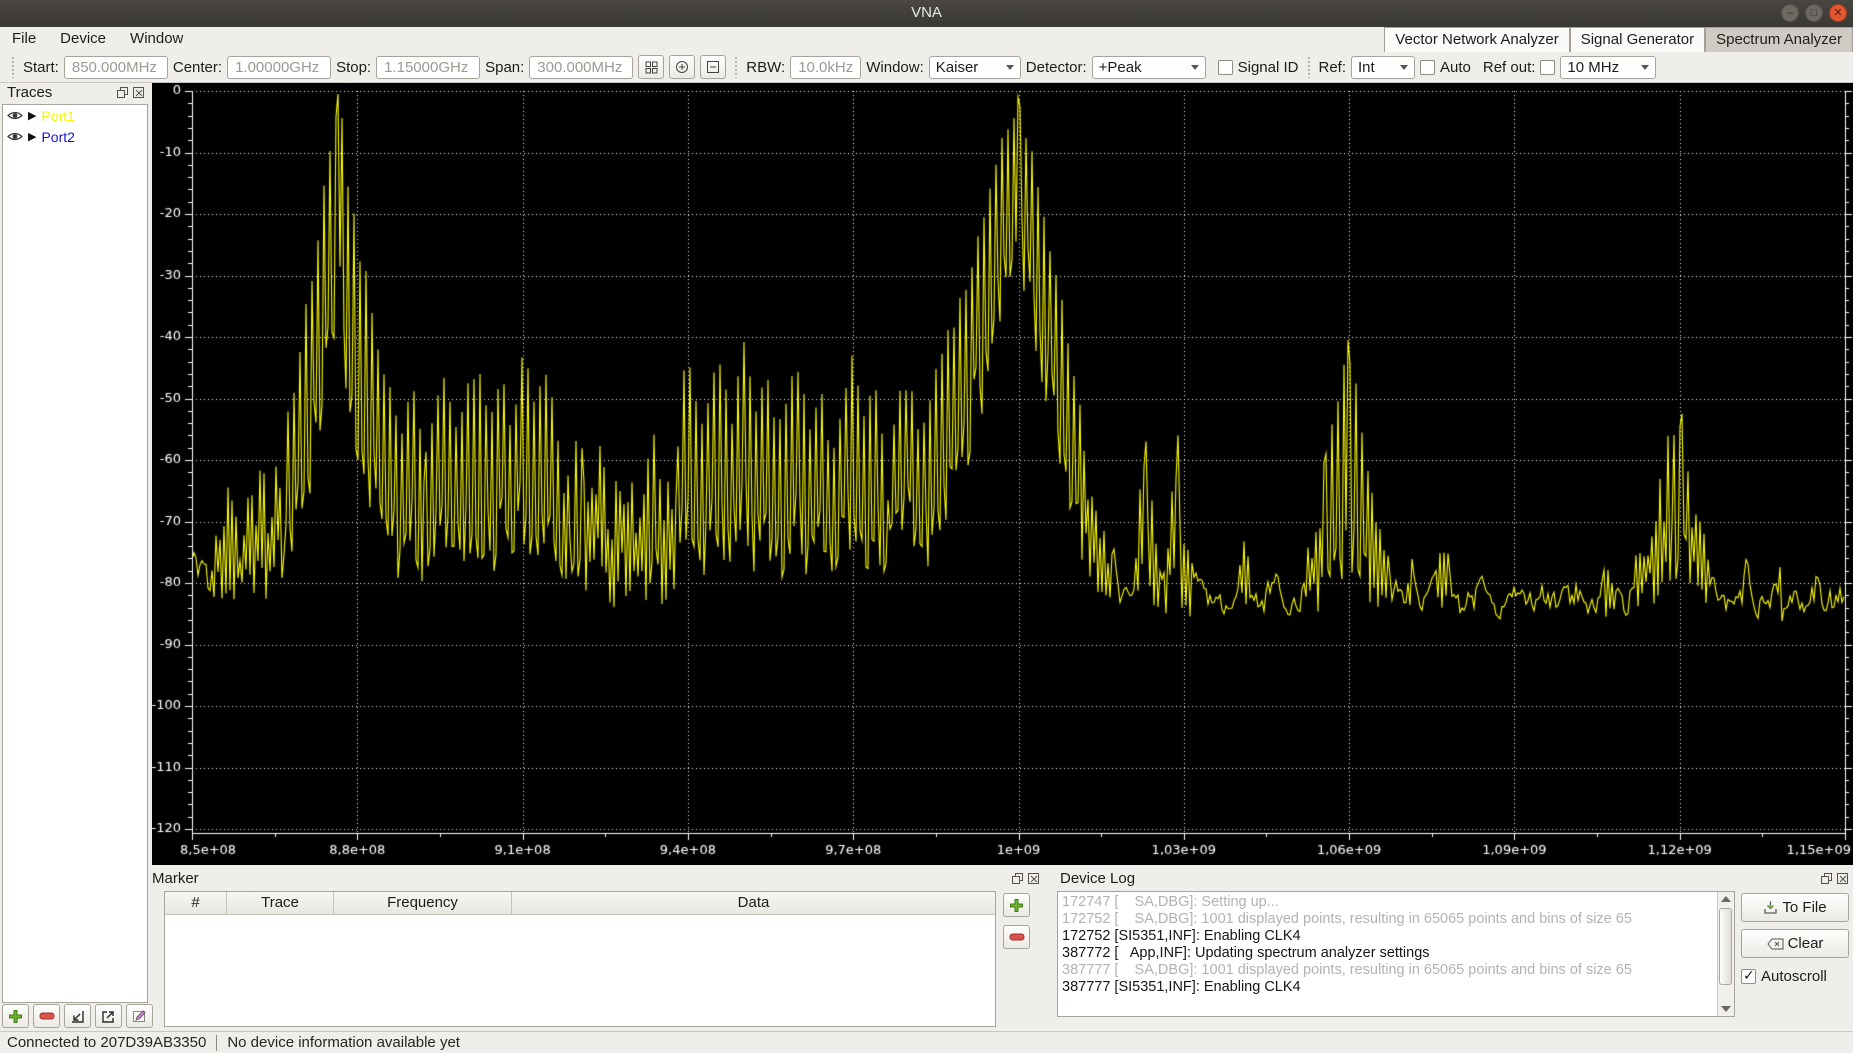 The image size is (1853, 1053). I want to click on arrow-into-box-icon, so click(78, 1016).